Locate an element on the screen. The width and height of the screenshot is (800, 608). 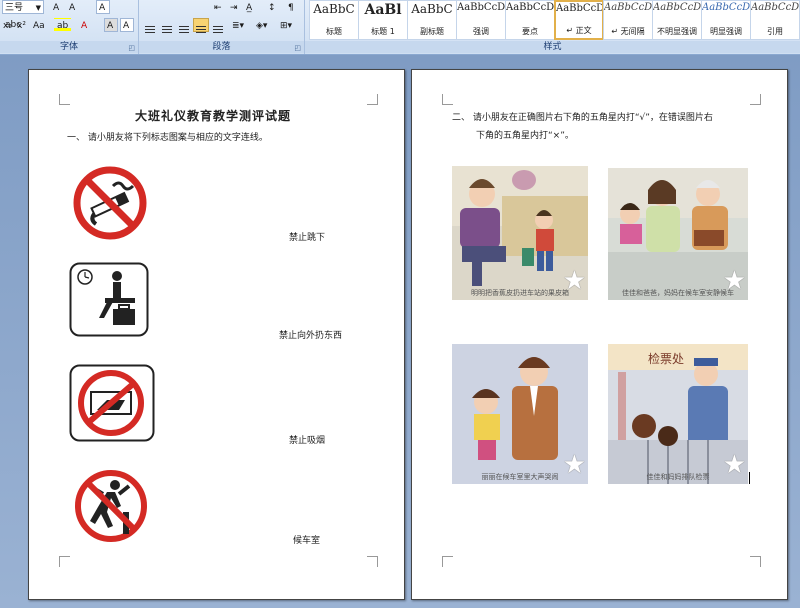
line-spacing-button: ≣▾ is located at coordinates (238, 25).